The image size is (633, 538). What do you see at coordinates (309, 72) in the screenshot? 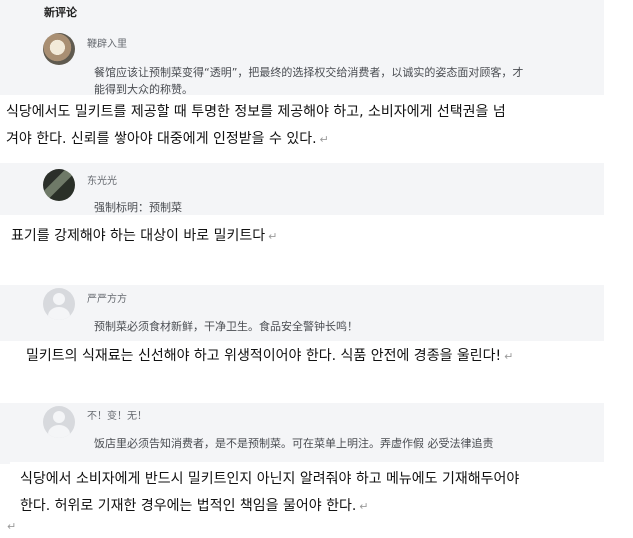
I see `comment-text: 餐馆应该让预制菜变得“透明”，把最终的选择权交给消费者，以诚实的姿态面对顾客，才` at bounding box center [309, 72].